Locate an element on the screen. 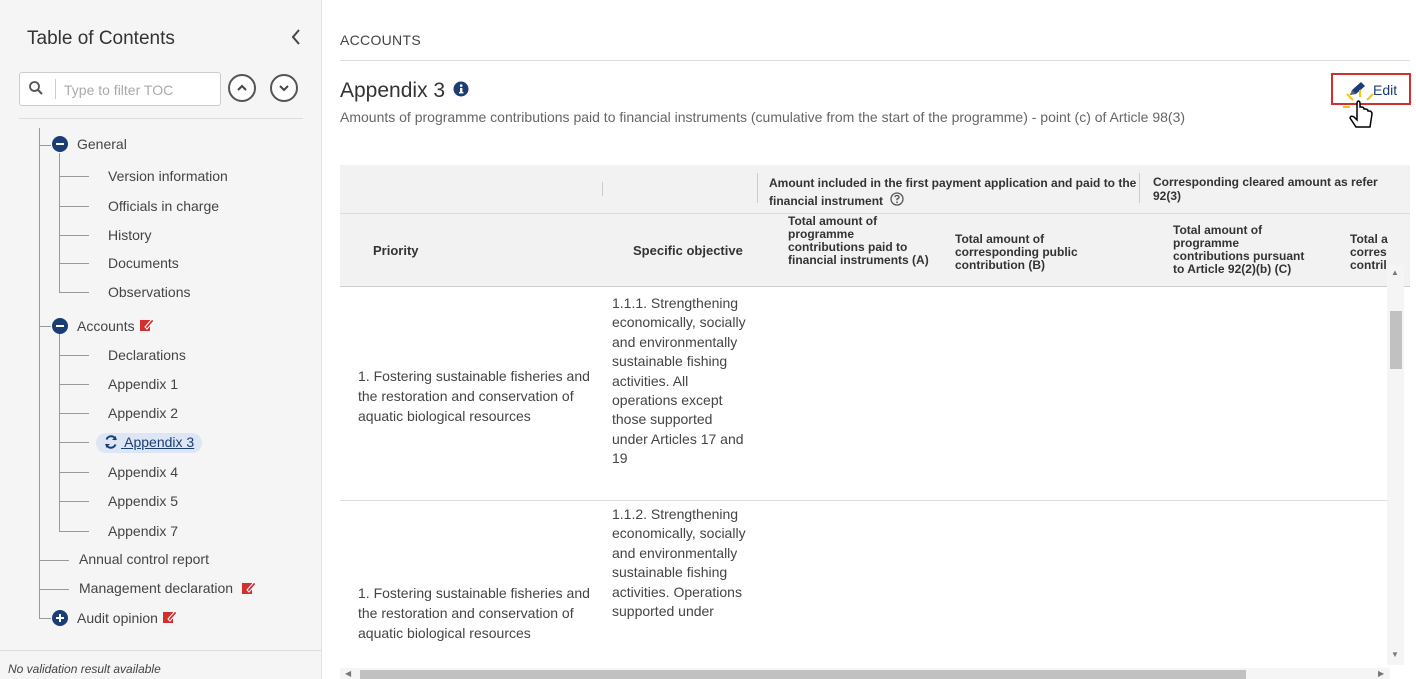 The height and width of the screenshot is (679, 1416). toc-item-audit-opinion: Audit opinion is located at coordinates (115, 618).